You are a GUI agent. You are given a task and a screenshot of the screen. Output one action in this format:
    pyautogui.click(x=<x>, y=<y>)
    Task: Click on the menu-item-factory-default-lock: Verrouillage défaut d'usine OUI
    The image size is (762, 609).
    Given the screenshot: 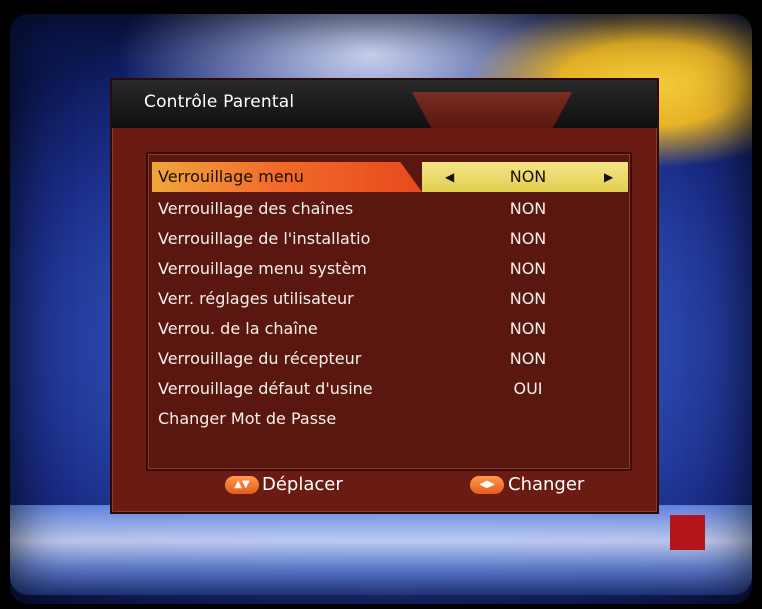 What is the action you would take?
    pyautogui.click(x=390, y=389)
    